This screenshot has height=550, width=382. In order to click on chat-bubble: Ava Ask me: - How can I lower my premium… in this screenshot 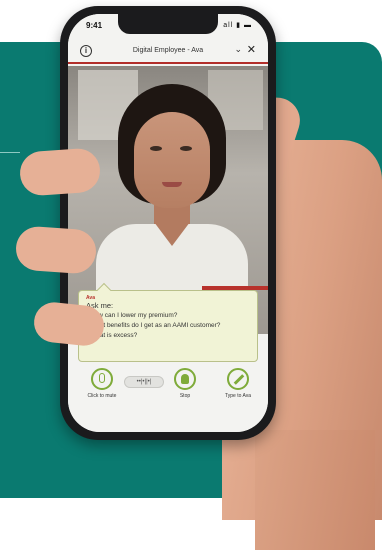, I will do `click(168, 322)`.